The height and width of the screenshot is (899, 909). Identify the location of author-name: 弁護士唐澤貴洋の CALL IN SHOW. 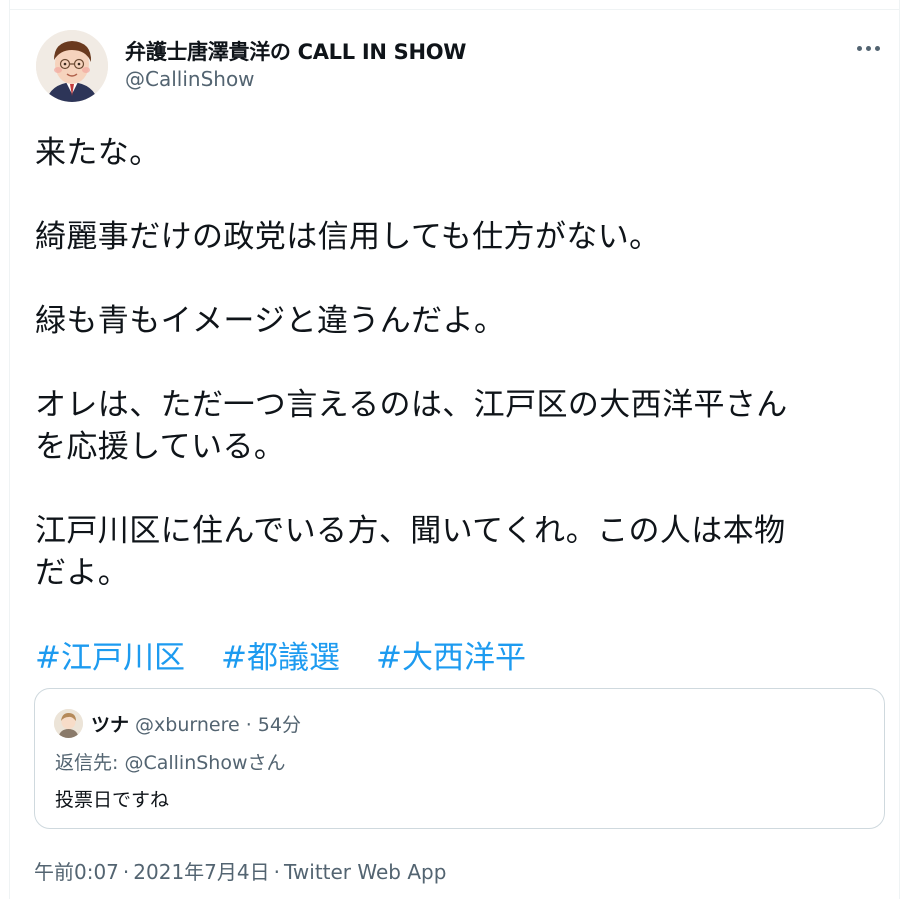
(295, 51).